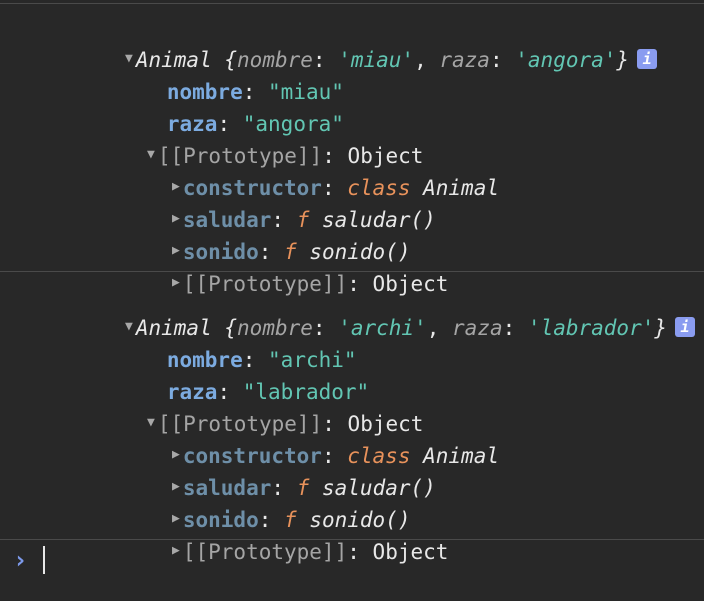  What do you see at coordinates (44, 560) in the screenshot?
I see `text-caret` at bounding box center [44, 560].